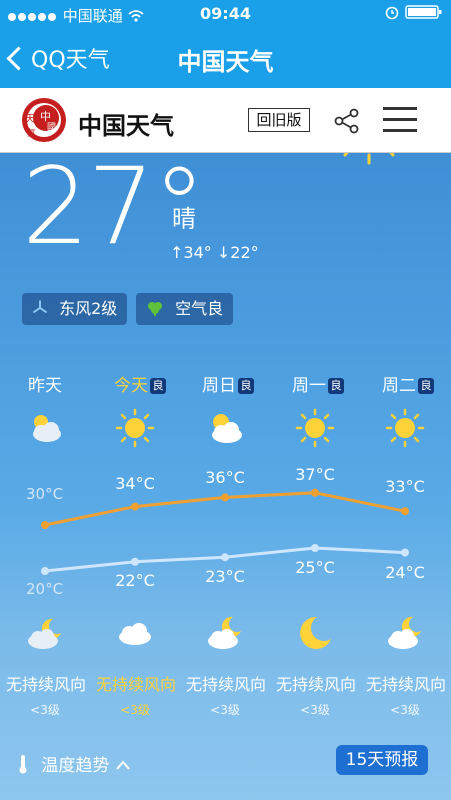  What do you see at coordinates (123, 766) in the screenshot?
I see `chevron-up-icon` at bounding box center [123, 766].